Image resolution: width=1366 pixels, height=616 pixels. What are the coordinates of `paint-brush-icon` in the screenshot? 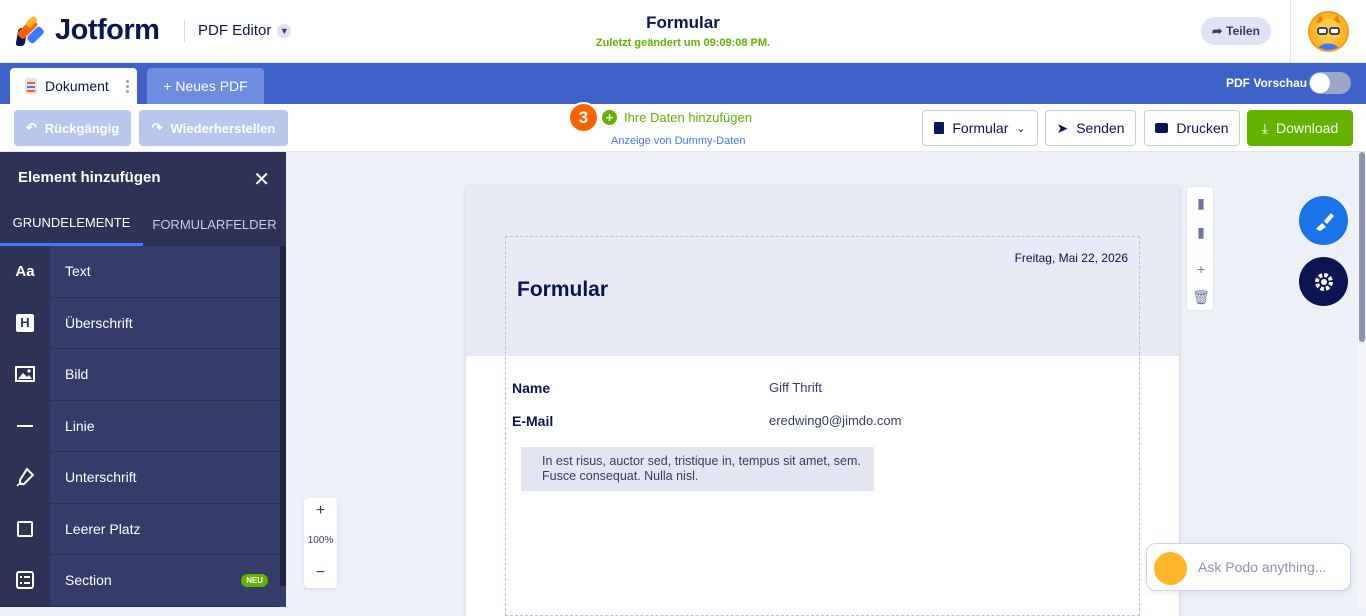 It's located at (1324, 221).